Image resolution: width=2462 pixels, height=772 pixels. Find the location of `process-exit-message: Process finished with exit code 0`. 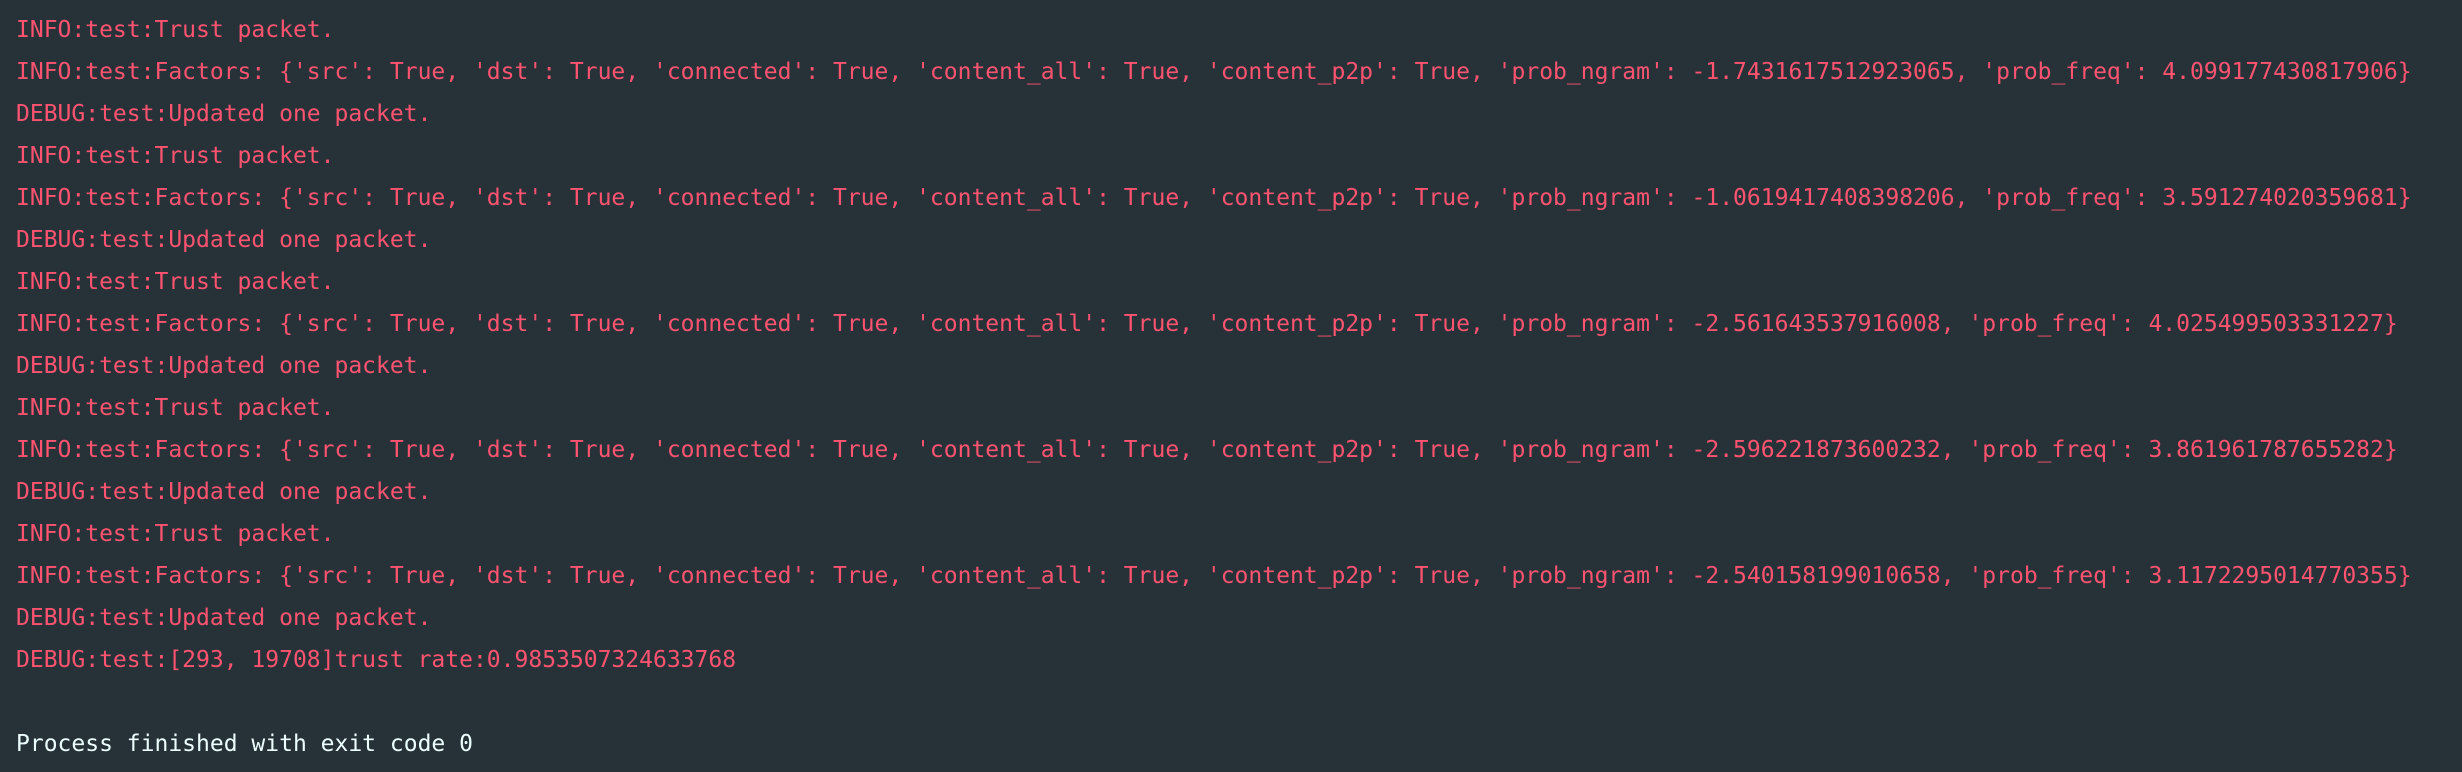

process-exit-message: Process finished with exit code 0 is located at coordinates (244, 744).